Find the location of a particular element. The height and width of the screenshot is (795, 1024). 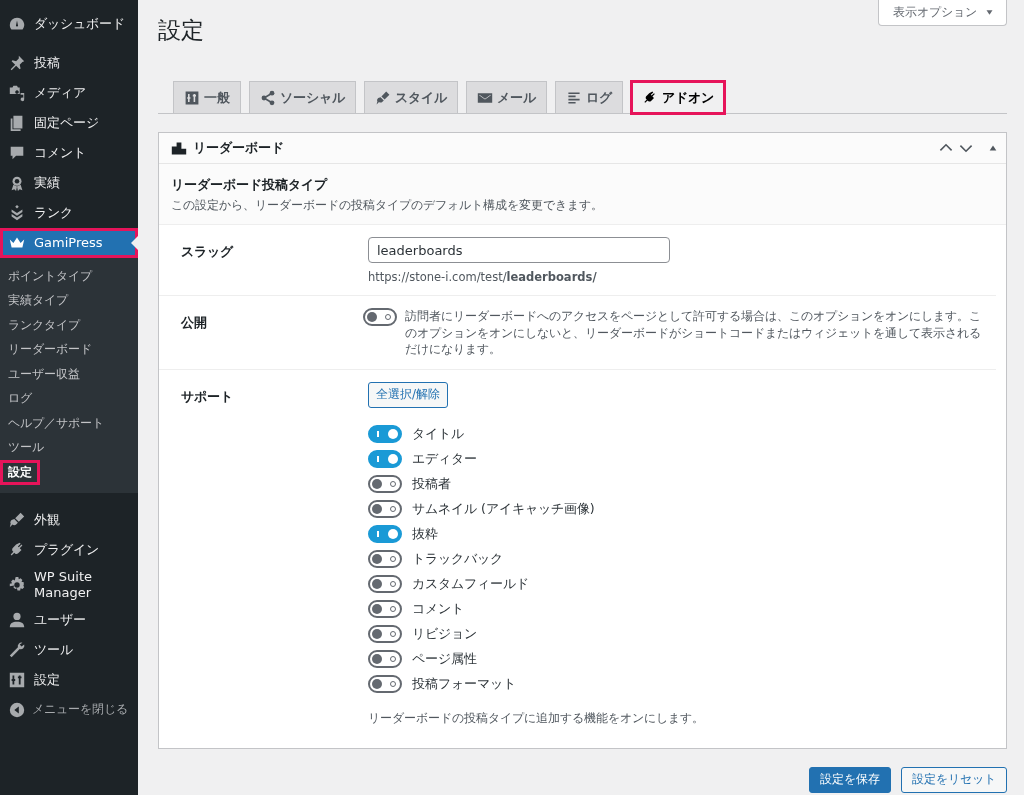

settings-tab: ログ is located at coordinates (589, 97).